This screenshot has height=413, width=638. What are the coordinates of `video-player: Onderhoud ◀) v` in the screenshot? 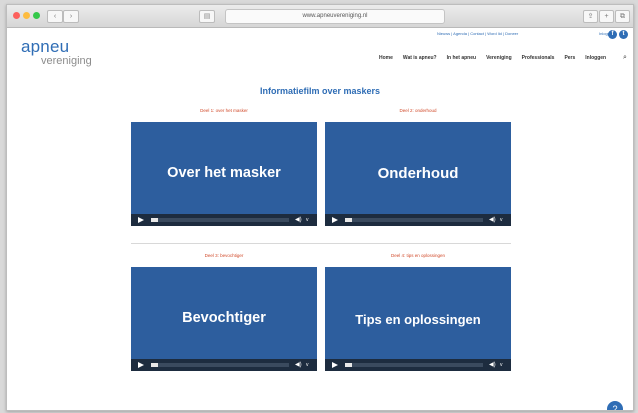 It's located at (418, 174).